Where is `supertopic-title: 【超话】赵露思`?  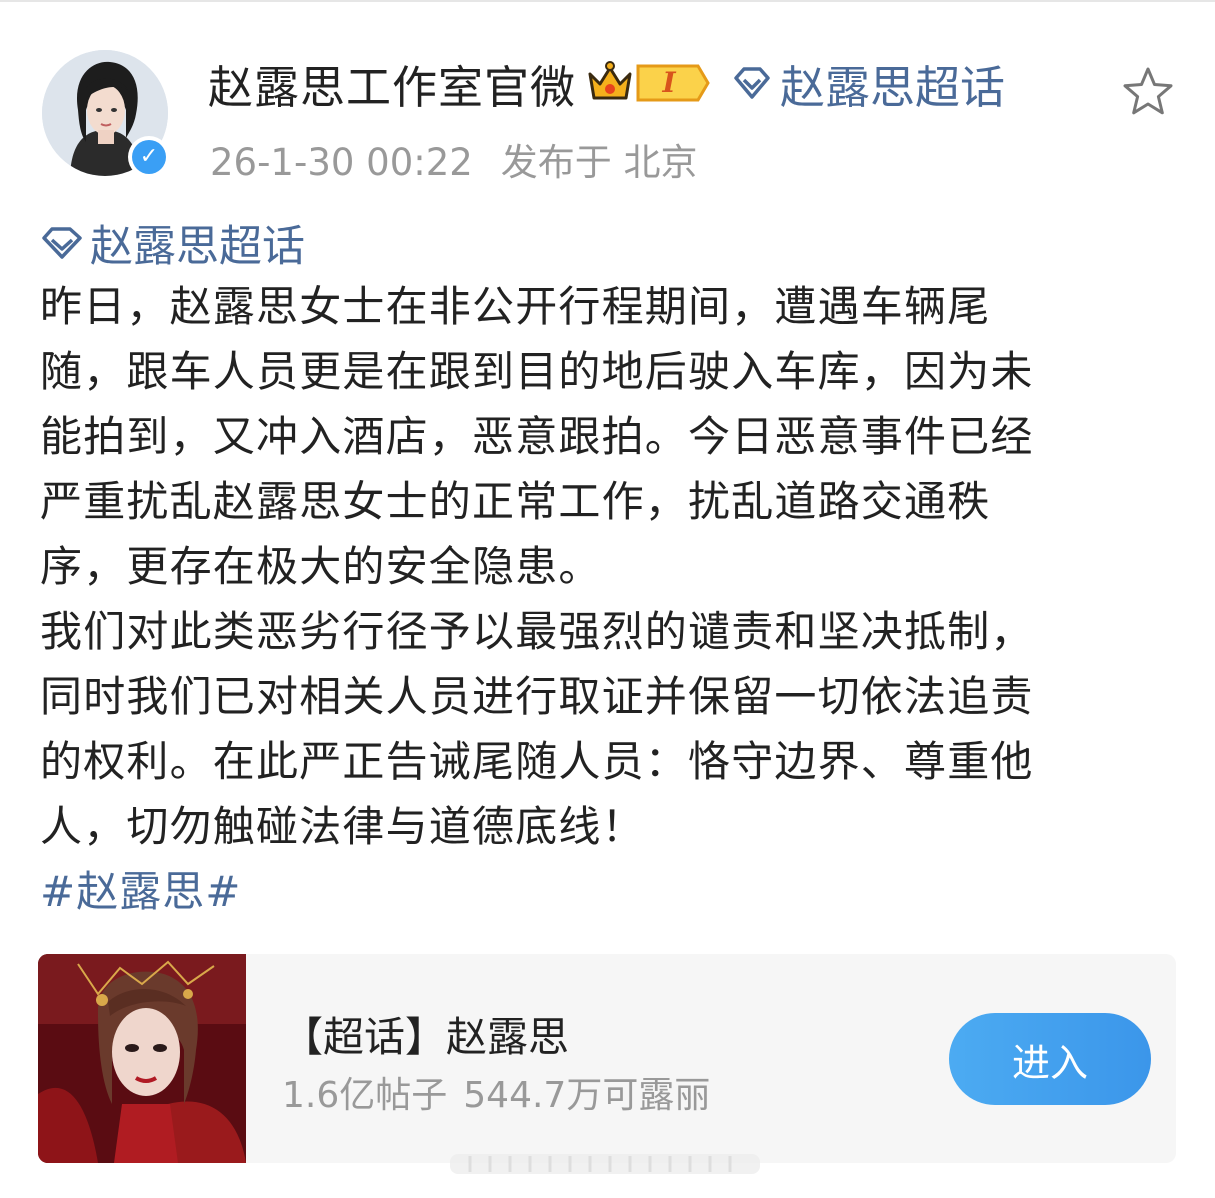
supertopic-title: 【超话】赵露思 is located at coordinates (425, 1037).